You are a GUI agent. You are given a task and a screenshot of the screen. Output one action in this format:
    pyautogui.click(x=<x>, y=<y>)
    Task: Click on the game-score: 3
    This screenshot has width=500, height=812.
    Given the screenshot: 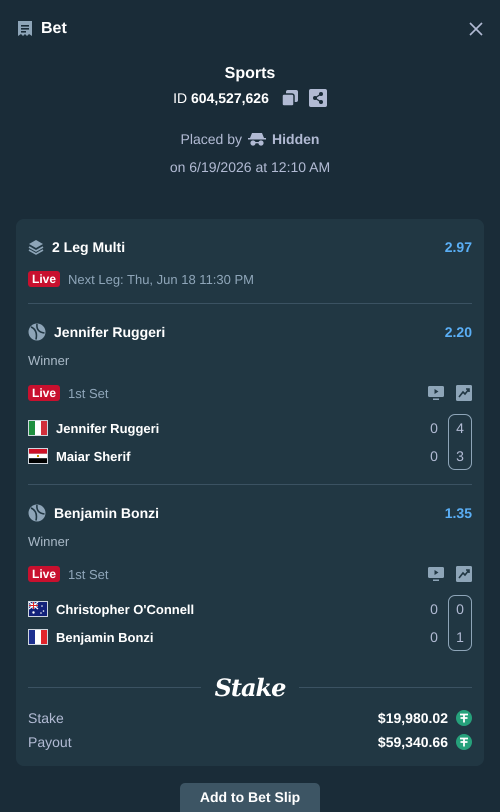 What is the action you would take?
    pyautogui.click(x=460, y=456)
    